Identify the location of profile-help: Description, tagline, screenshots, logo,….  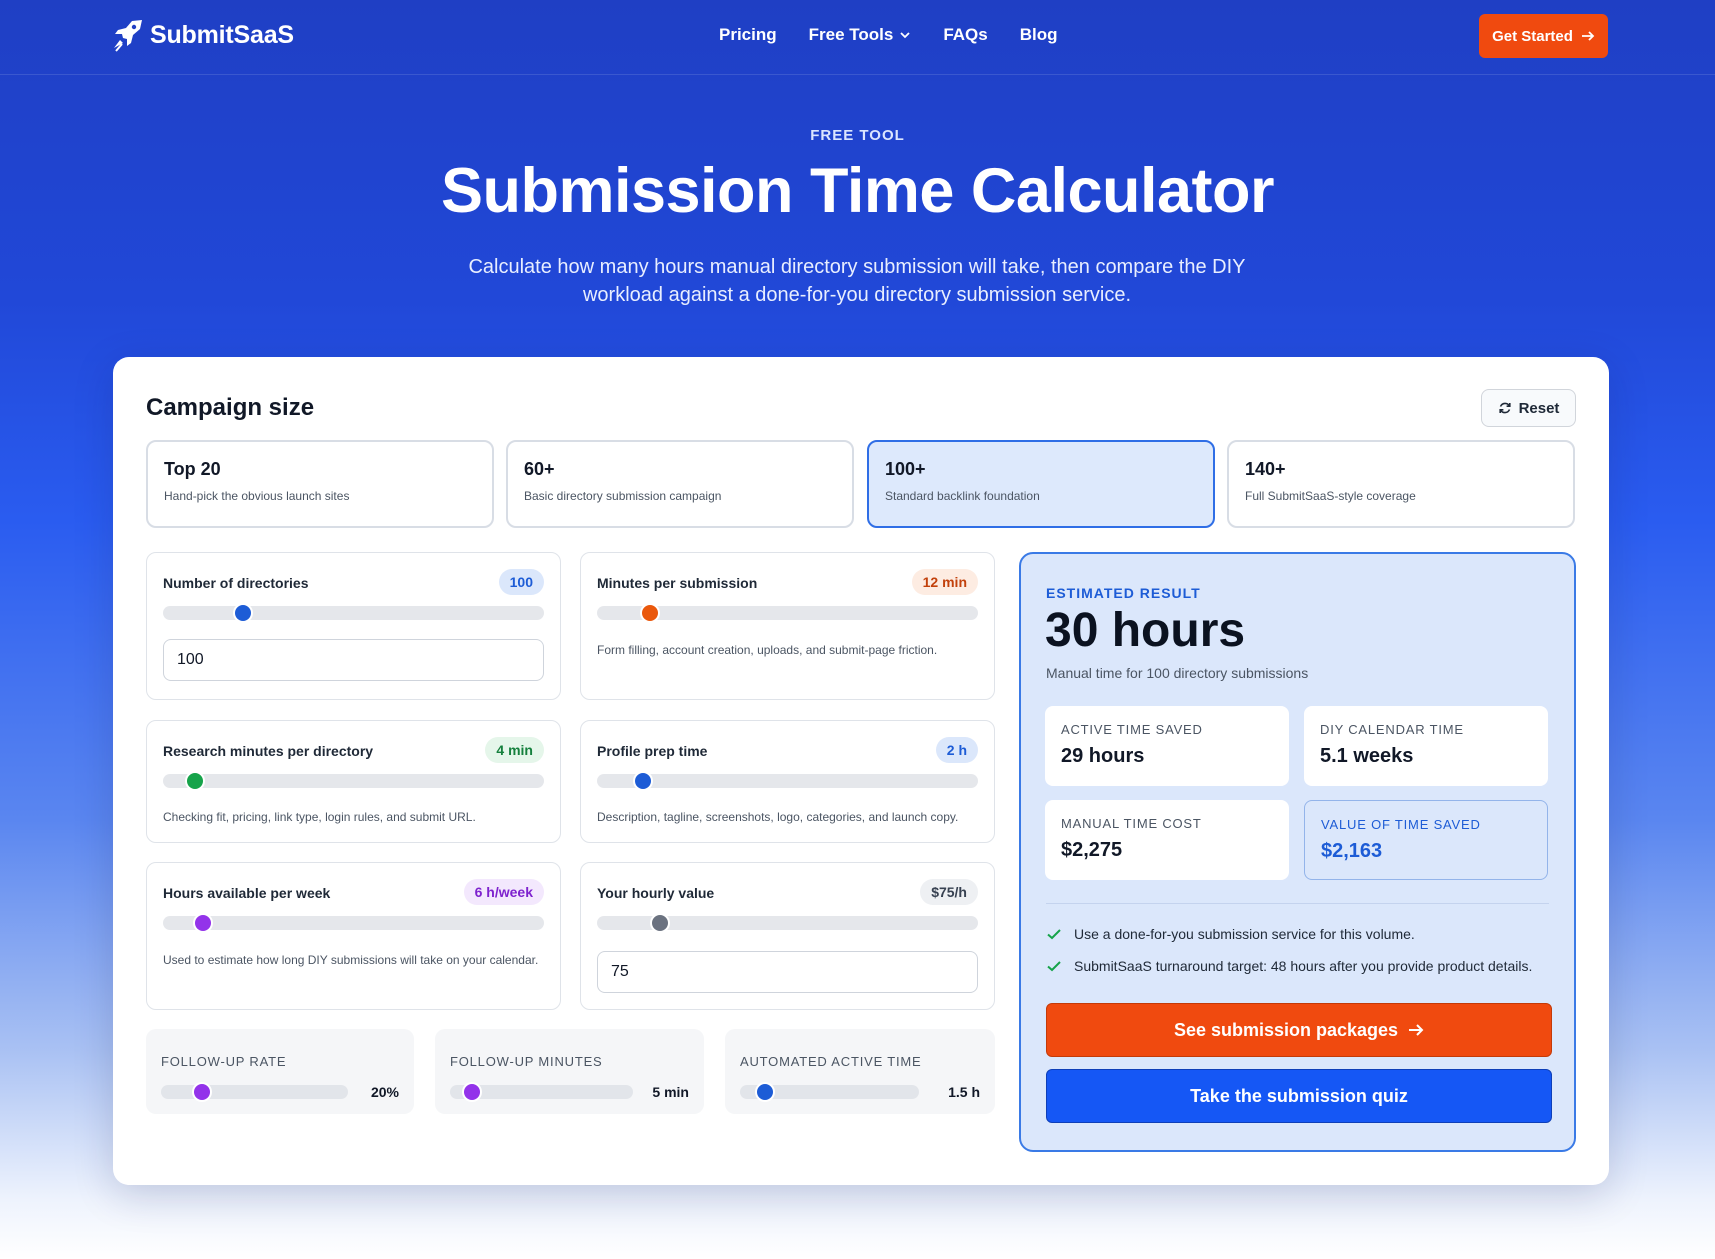
(778, 817).